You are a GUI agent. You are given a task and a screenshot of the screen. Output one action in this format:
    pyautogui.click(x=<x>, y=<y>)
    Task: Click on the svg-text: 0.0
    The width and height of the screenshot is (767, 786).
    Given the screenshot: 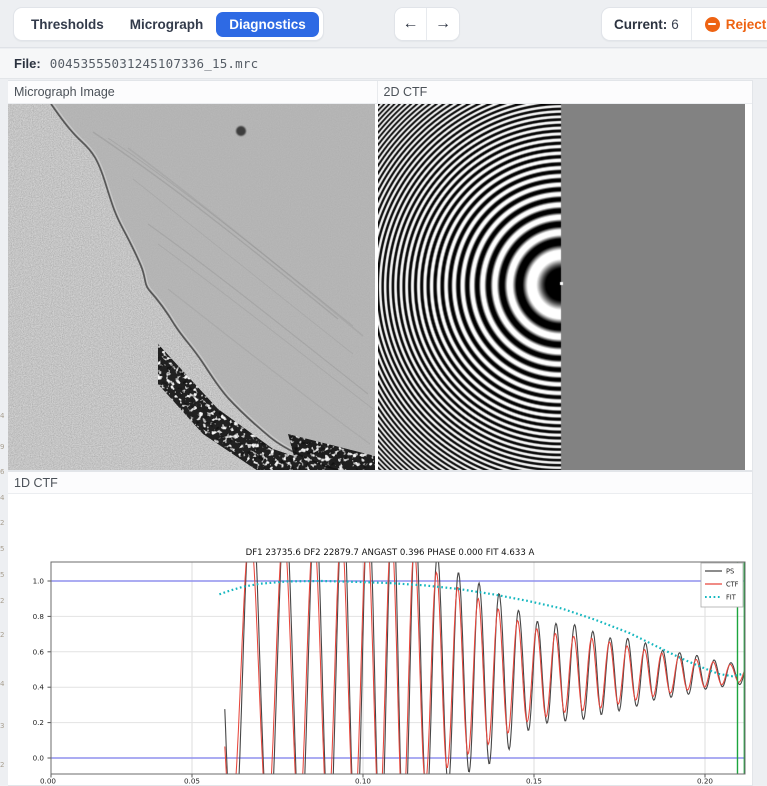 What is the action you would take?
    pyautogui.click(x=39, y=758)
    